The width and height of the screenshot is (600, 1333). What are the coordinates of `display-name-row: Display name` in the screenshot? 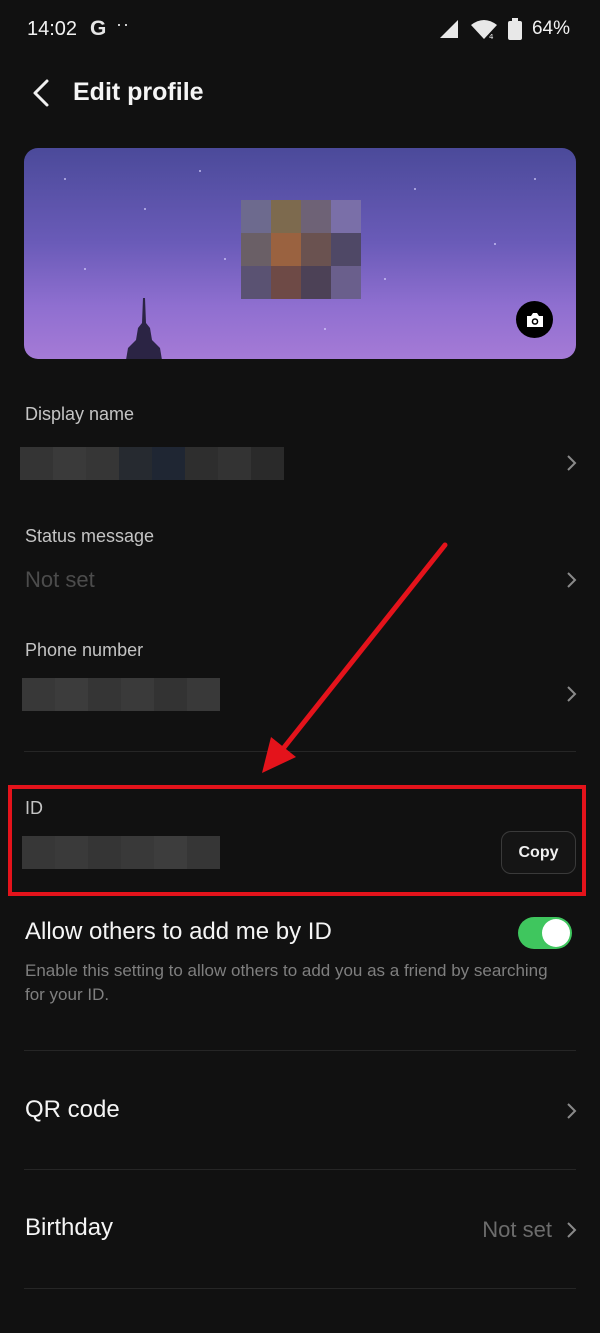 It's located at (300, 445).